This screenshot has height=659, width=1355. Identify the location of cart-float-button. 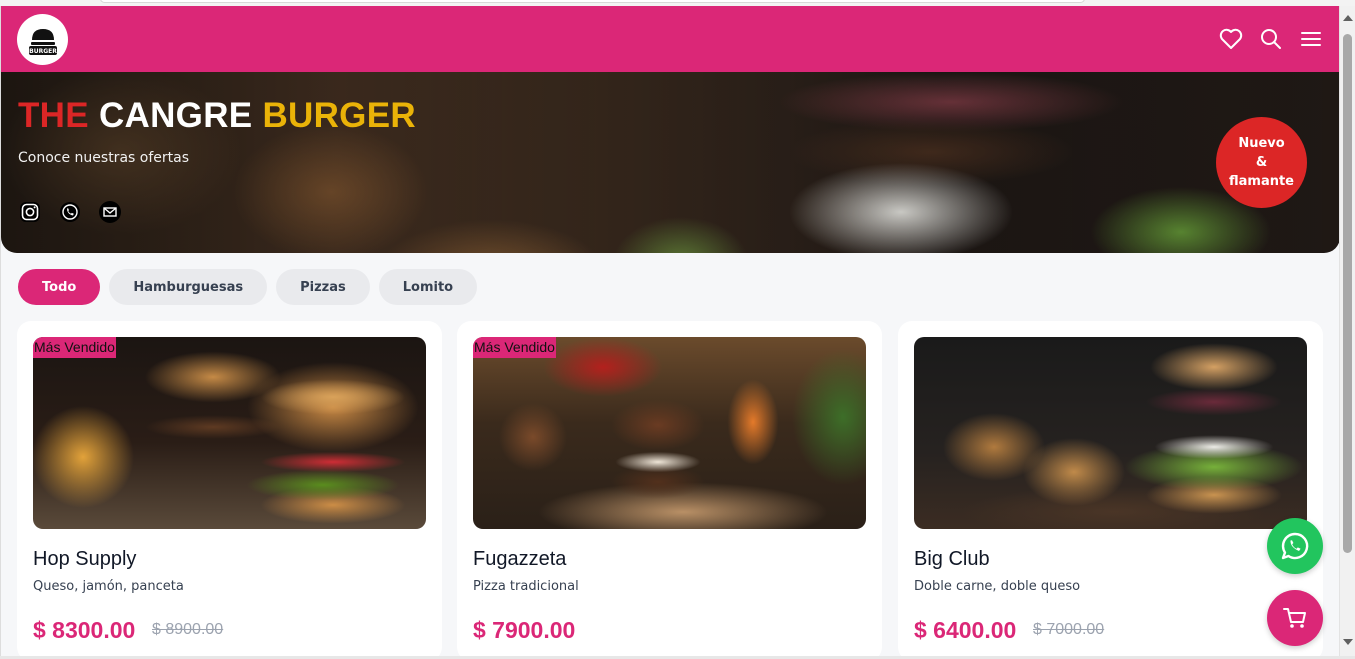
(1295, 618).